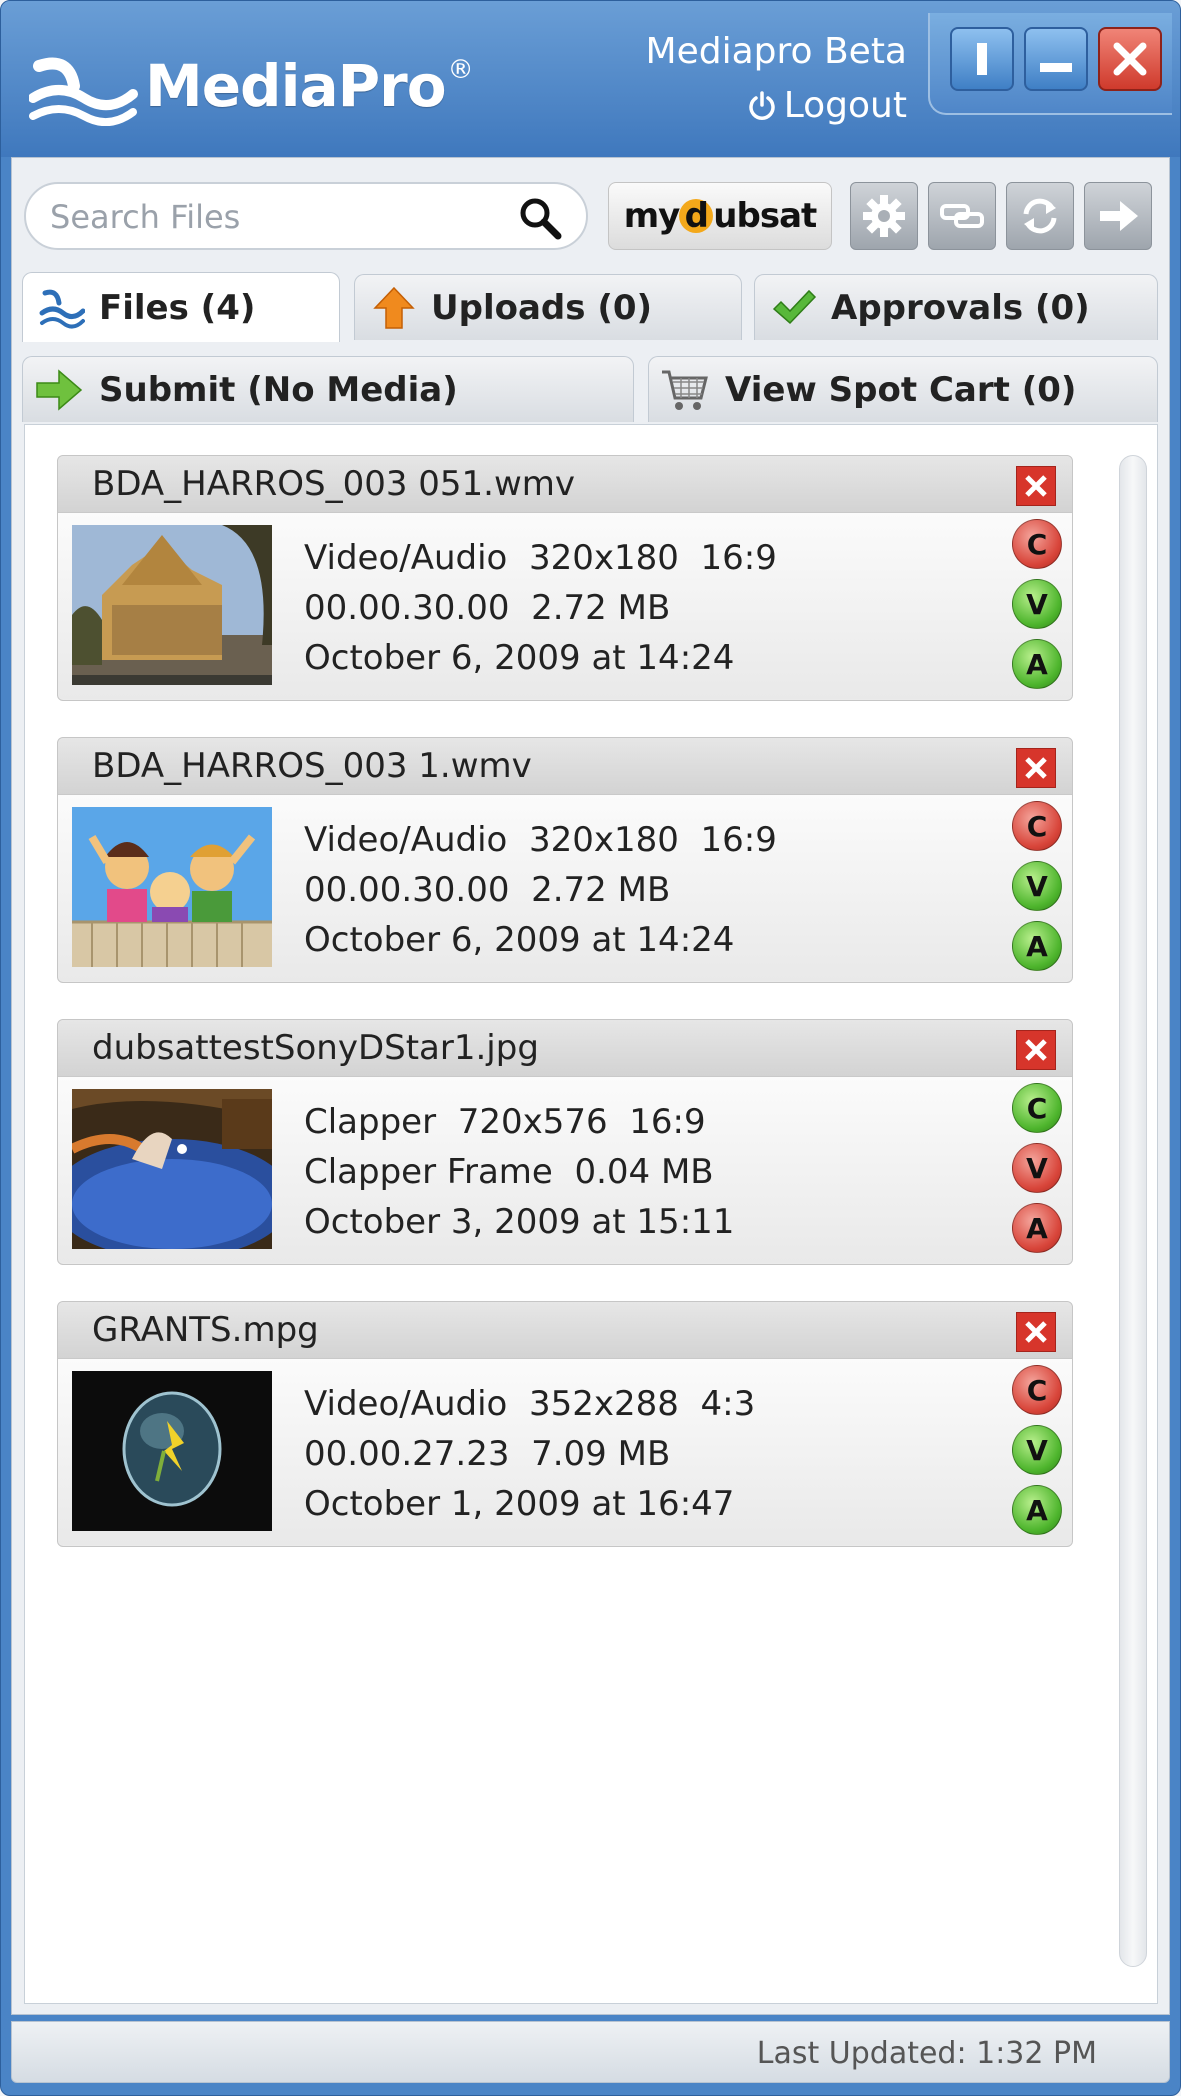  I want to click on submit-tab-label: Submit (No Media), so click(278, 389).